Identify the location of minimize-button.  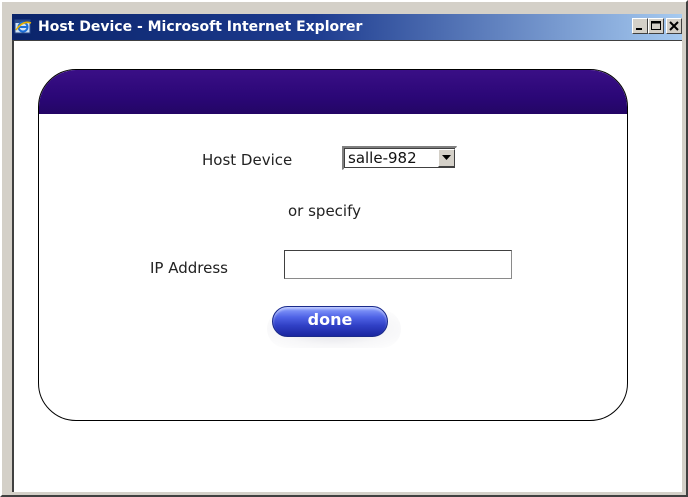
(640, 26).